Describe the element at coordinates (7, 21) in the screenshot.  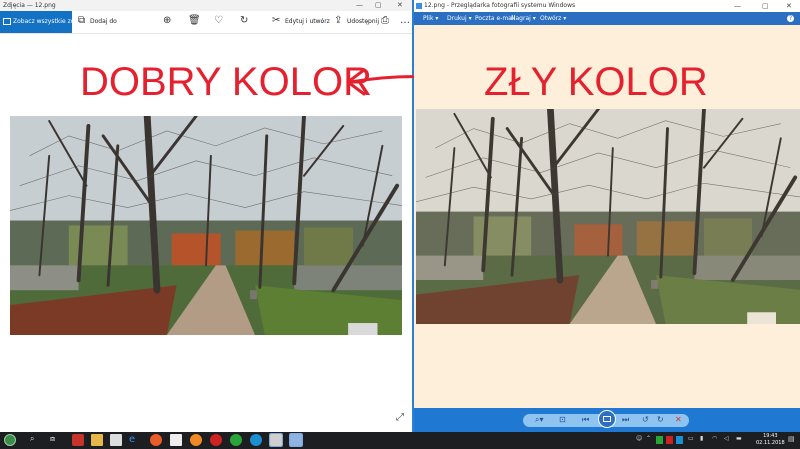
I see `photos-icon` at that location.